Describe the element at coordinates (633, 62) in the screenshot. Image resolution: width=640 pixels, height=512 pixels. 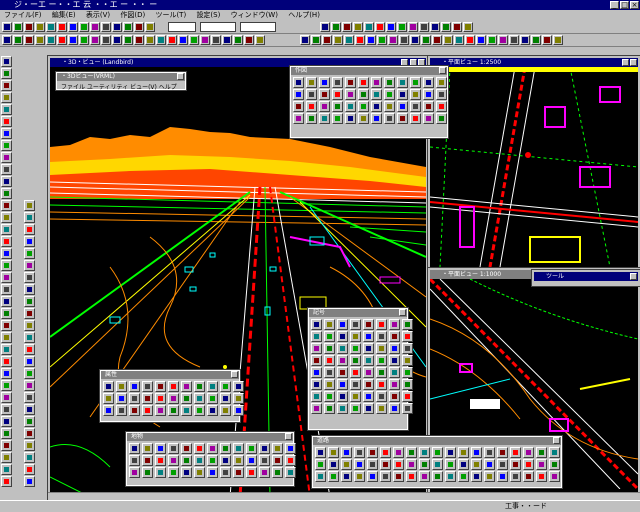
I see `window-plan-top-close` at that location.